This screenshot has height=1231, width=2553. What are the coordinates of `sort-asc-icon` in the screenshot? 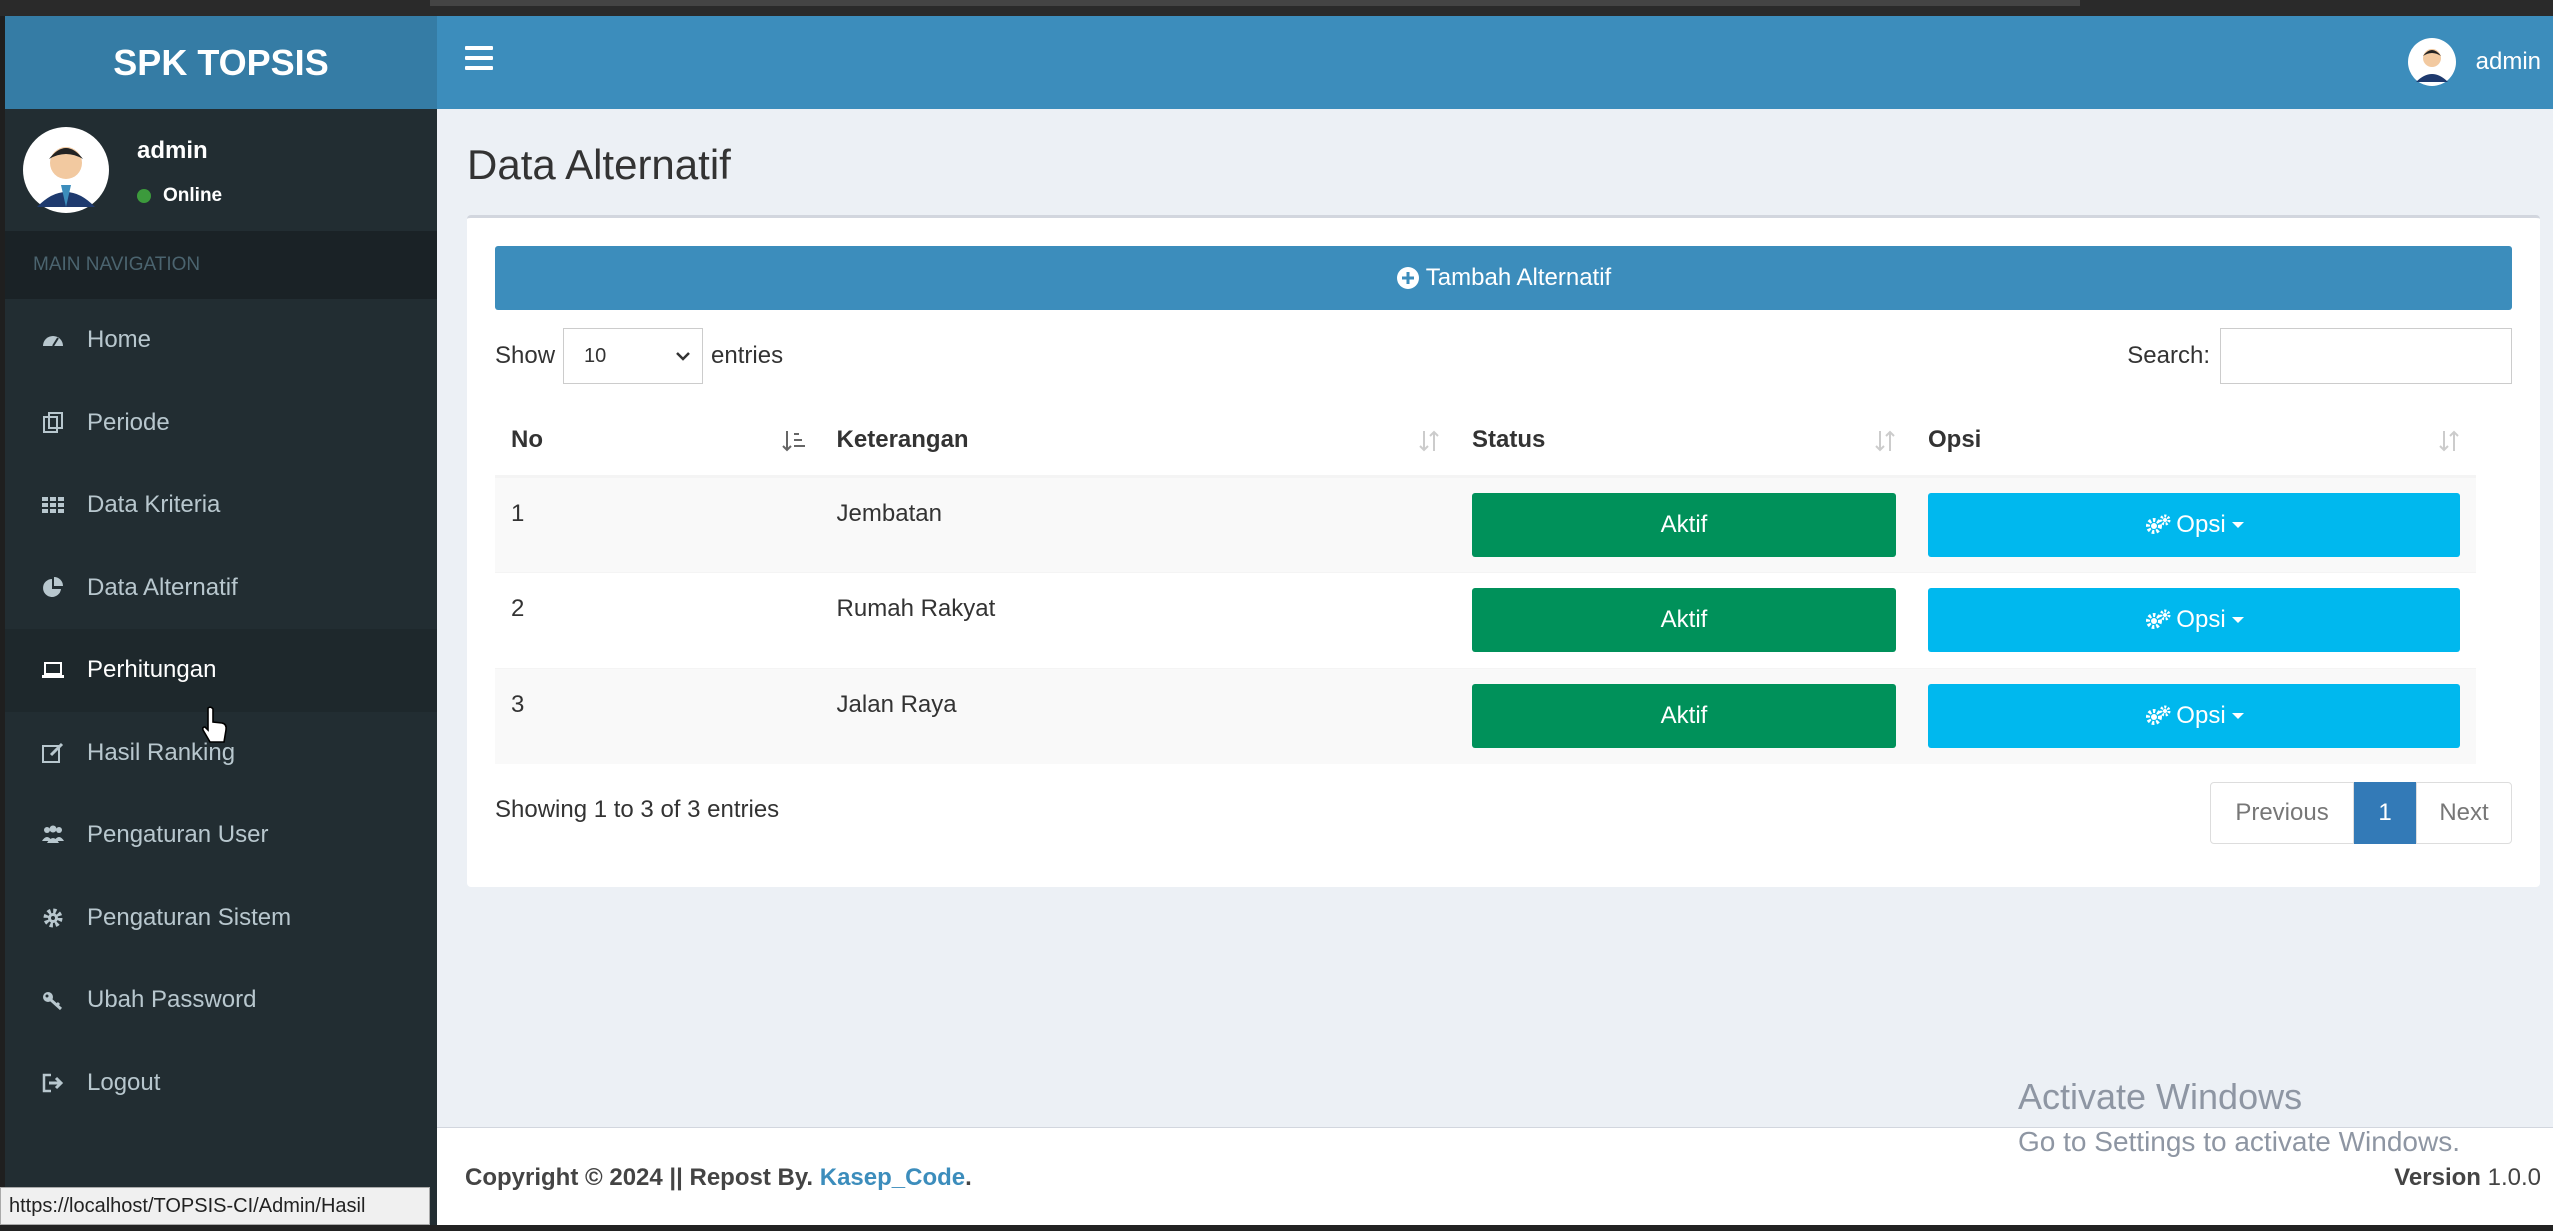 It's located at (793, 441).